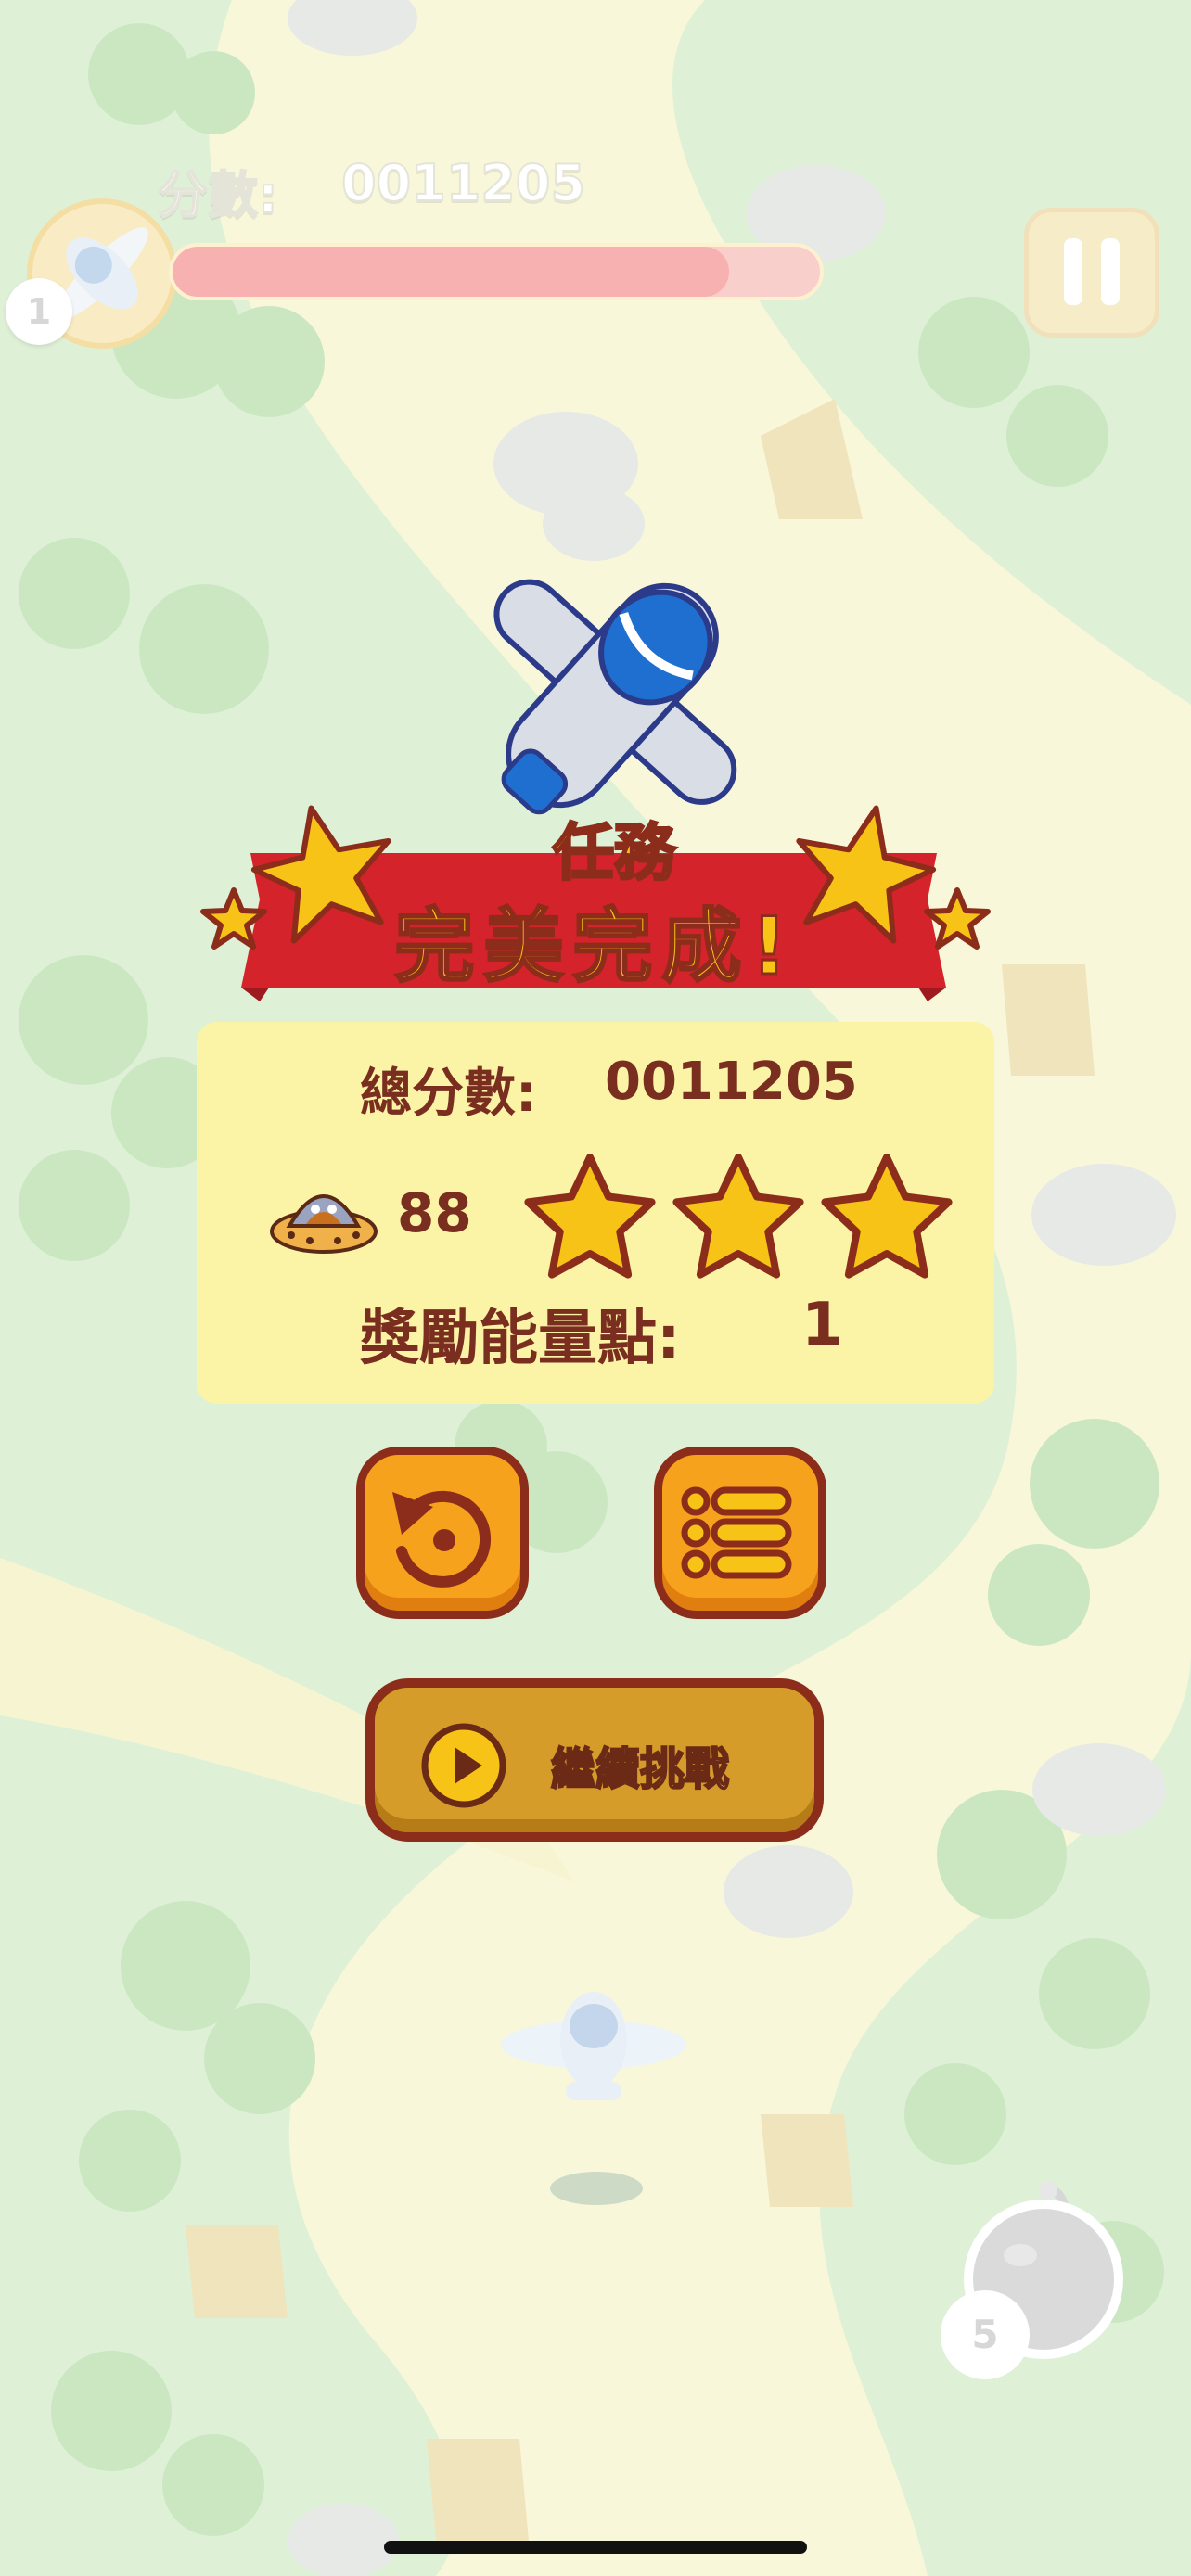 The image size is (1191, 2576). I want to click on total-score-value: 0011205, so click(731, 1082).